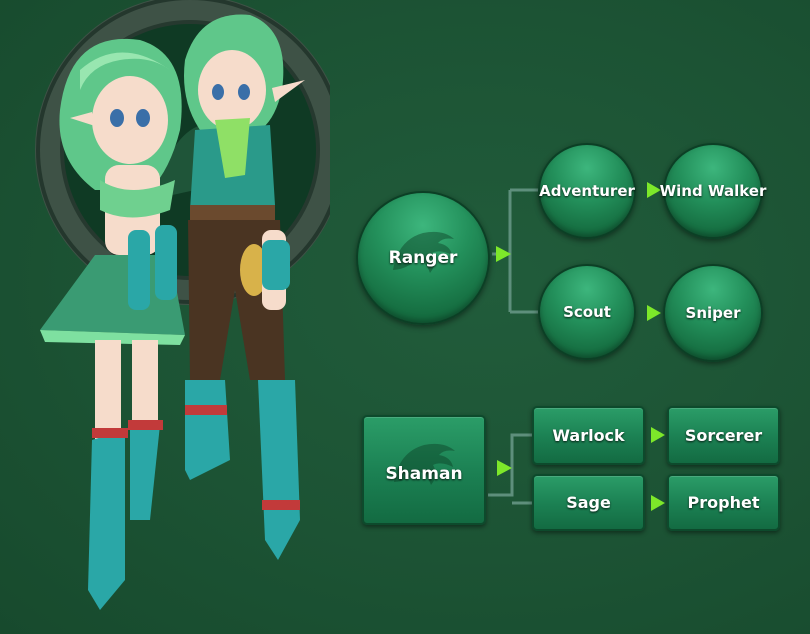  I want to click on class-label-wind-walker: Wind Walker, so click(713, 191).